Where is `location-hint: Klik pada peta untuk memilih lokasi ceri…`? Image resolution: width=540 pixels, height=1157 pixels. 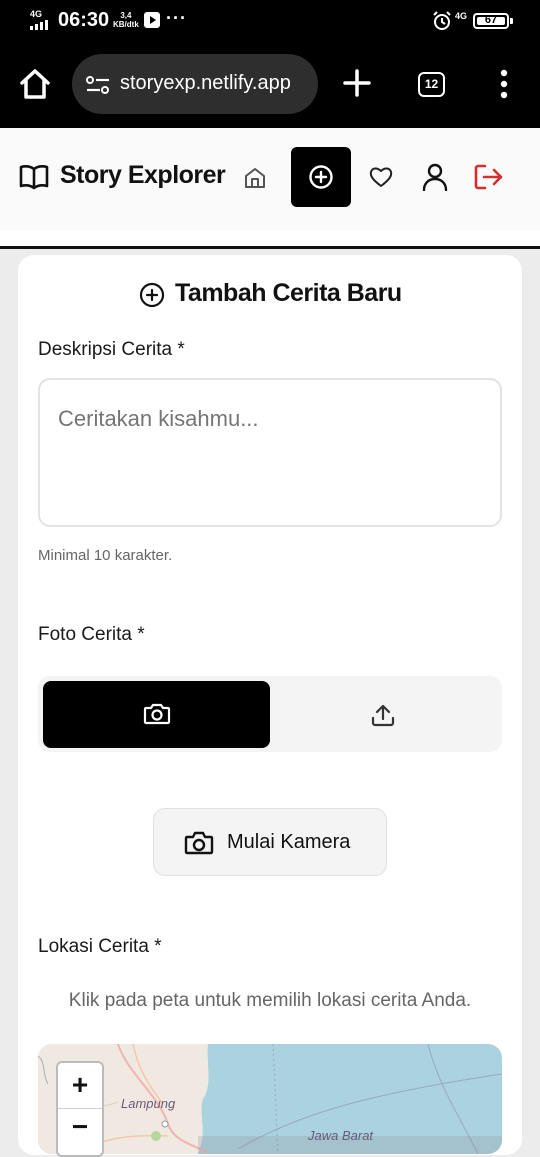 location-hint: Klik pada peta untuk memilih lokasi ceri… is located at coordinates (270, 1000).